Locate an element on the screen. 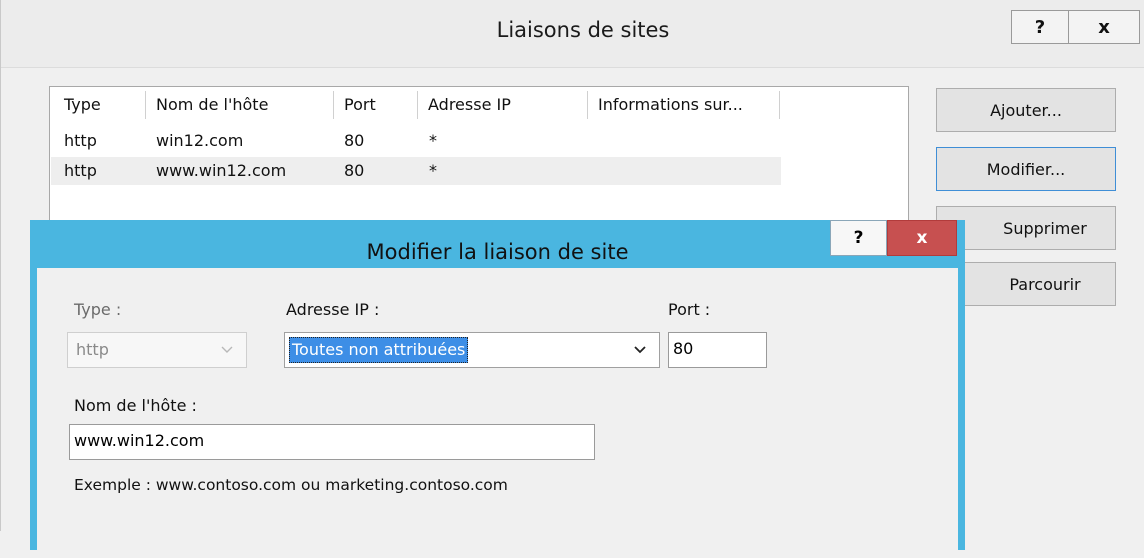 The image size is (1144, 558). type-select-value: http is located at coordinates (92, 349).